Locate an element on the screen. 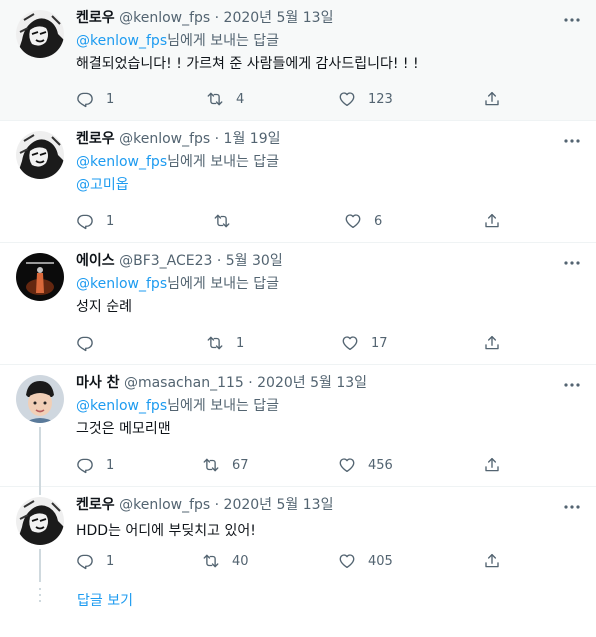 The width and height of the screenshot is (596, 637). like-count: 123 is located at coordinates (380, 99).